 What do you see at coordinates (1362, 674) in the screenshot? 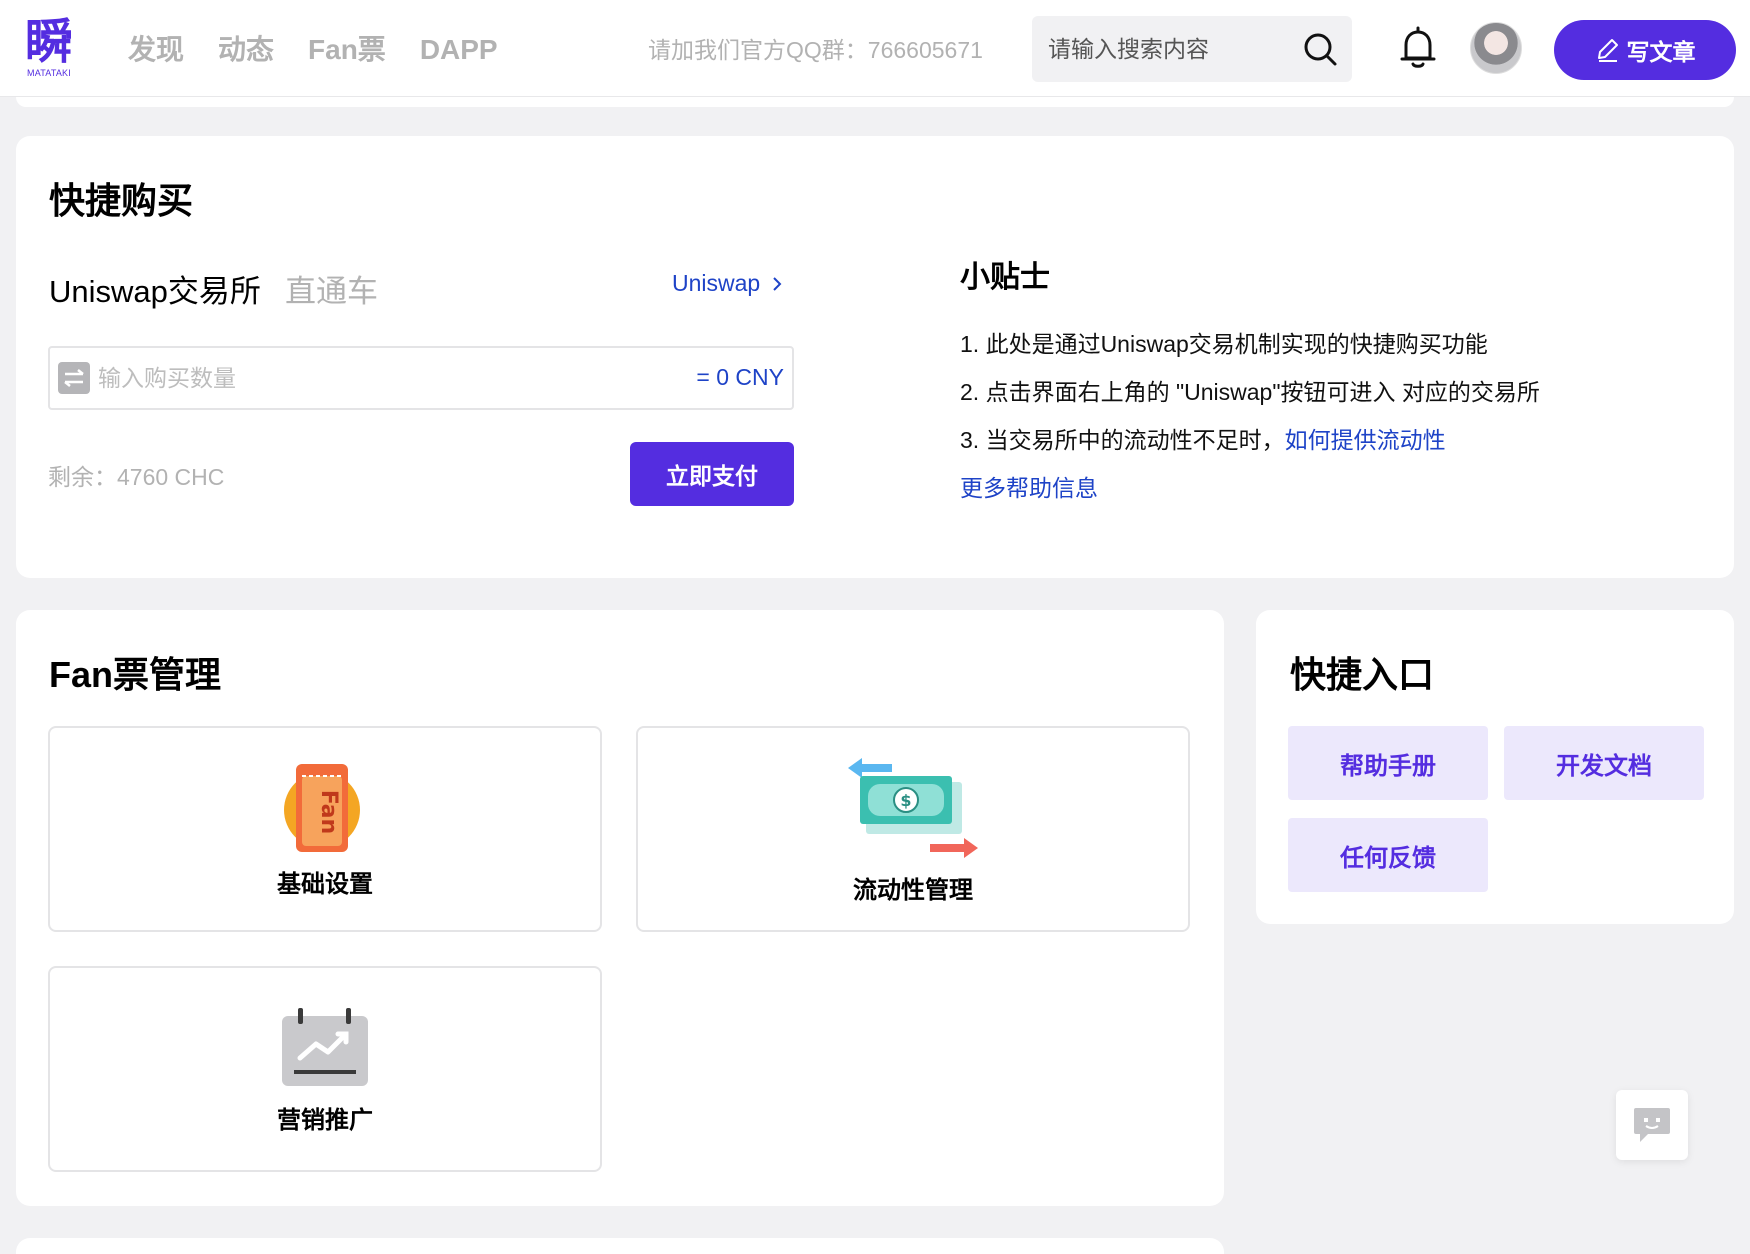
I see `quick-entry-title: 快捷入口` at bounding box center [1362, 674].